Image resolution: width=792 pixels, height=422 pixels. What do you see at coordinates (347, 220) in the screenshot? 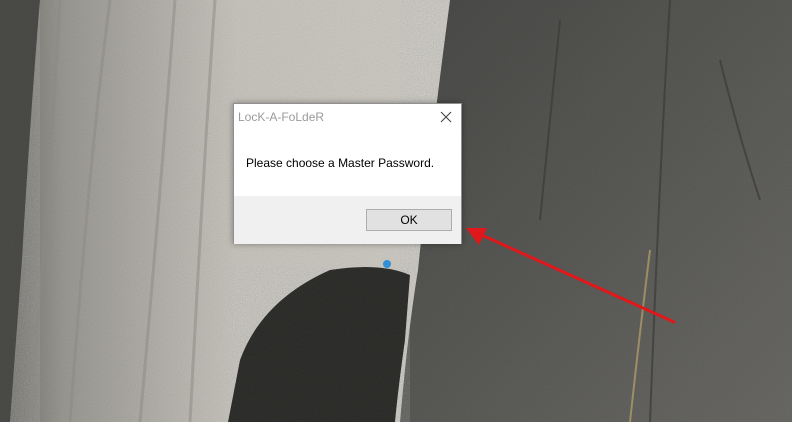
I see `dialog-footer: OK` at bounding box center [347, 220].